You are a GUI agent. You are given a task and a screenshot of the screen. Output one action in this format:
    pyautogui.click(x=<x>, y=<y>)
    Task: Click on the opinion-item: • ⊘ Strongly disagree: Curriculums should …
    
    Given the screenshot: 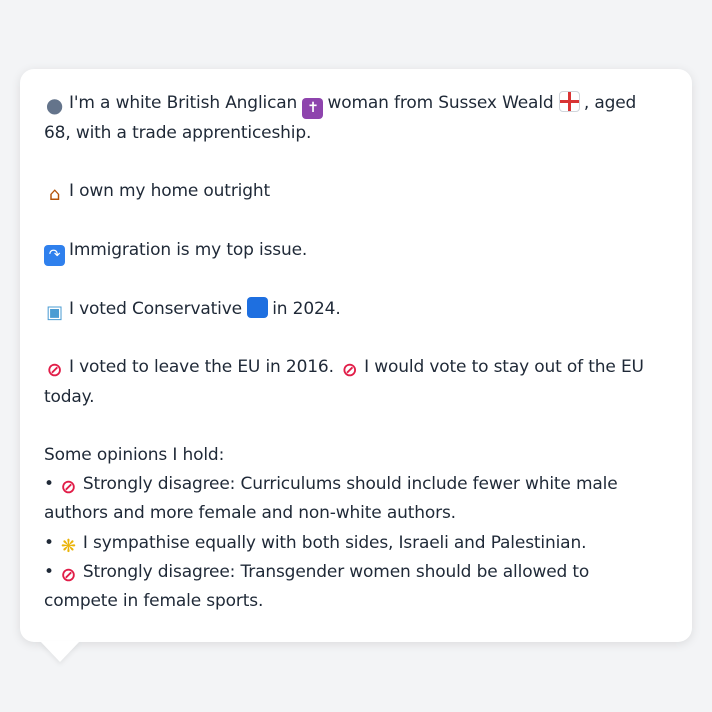 What is the action you would take?
    pyautogui.click(x=356, y=499)
    